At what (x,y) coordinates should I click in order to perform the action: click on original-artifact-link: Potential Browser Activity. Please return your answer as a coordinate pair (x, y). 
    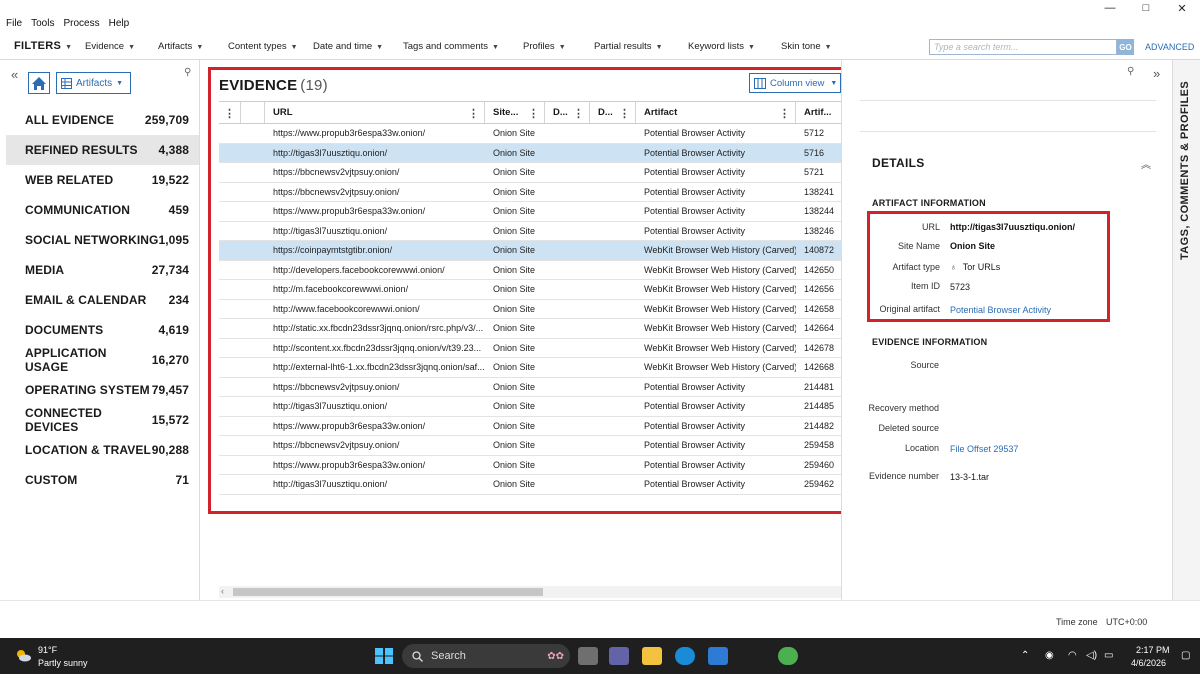
    Looking at the image, I should click on (1000, 310).